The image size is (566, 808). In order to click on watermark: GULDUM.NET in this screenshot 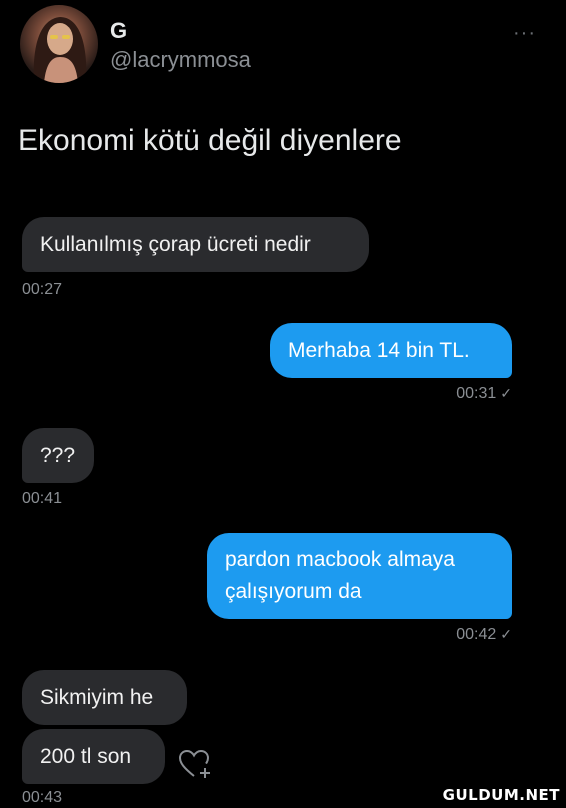, I will do `click(501, 795)`.